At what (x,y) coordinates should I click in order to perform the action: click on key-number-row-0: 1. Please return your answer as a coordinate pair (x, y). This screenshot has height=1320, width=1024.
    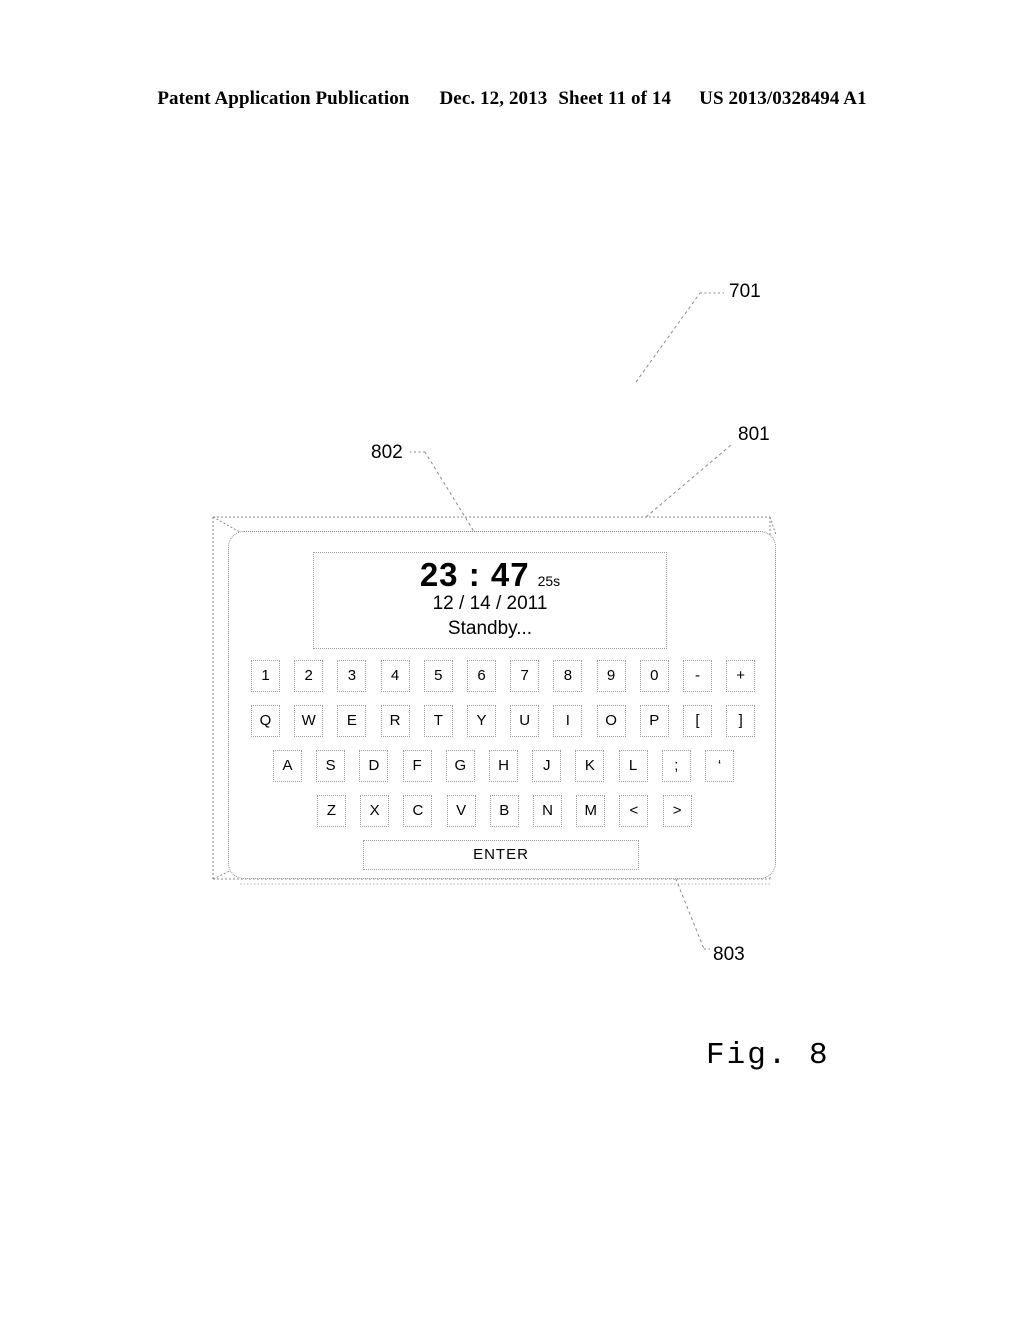
    Looking at the image, I should click on (265, 676).